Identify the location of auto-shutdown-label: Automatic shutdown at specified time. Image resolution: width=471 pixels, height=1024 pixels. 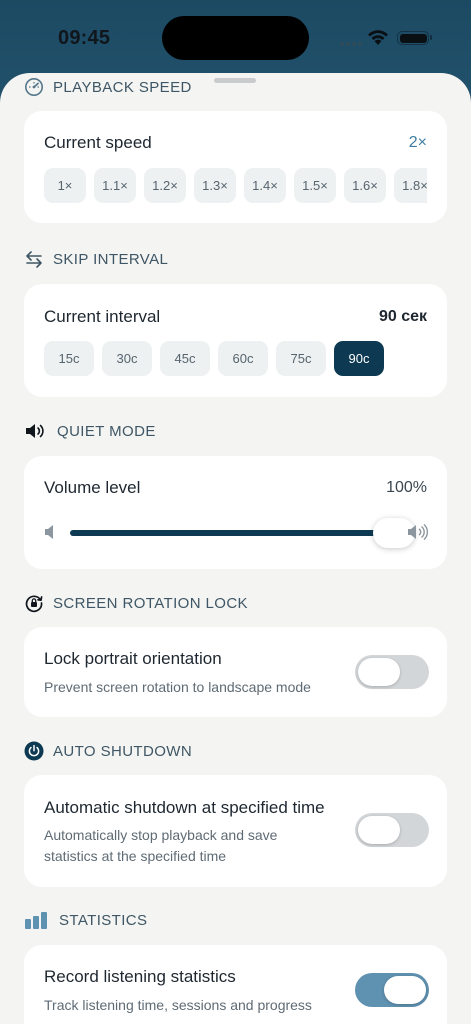
(184, 807).